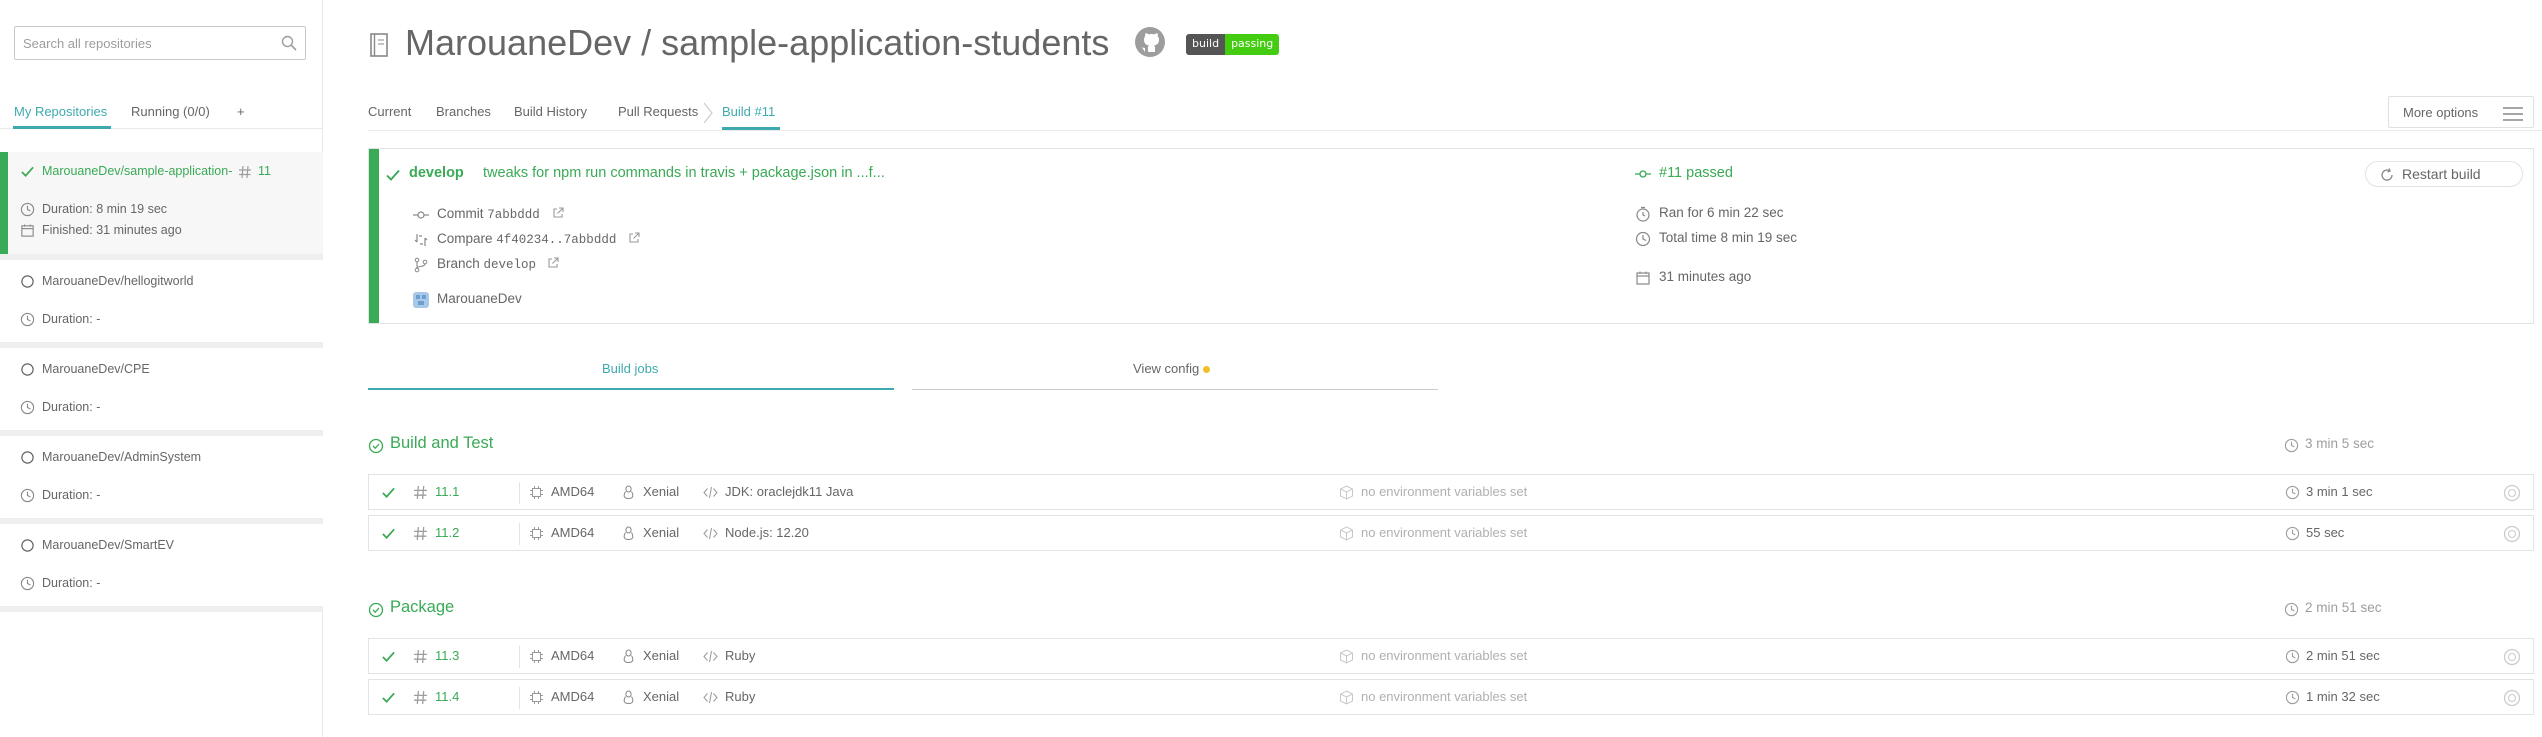 This screenshot has width=2542, height=737. Describe the element at coordinates (264, 171) in the screenshot. I see `build-number: 11` at that location.